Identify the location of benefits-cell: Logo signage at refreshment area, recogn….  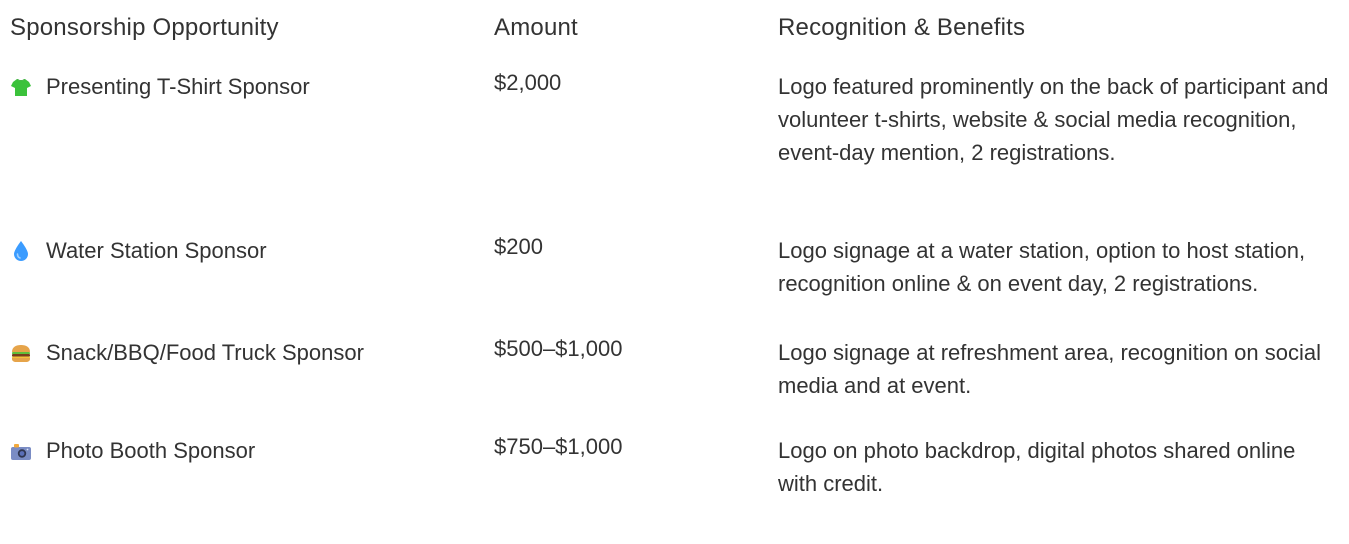
(1050, 369).